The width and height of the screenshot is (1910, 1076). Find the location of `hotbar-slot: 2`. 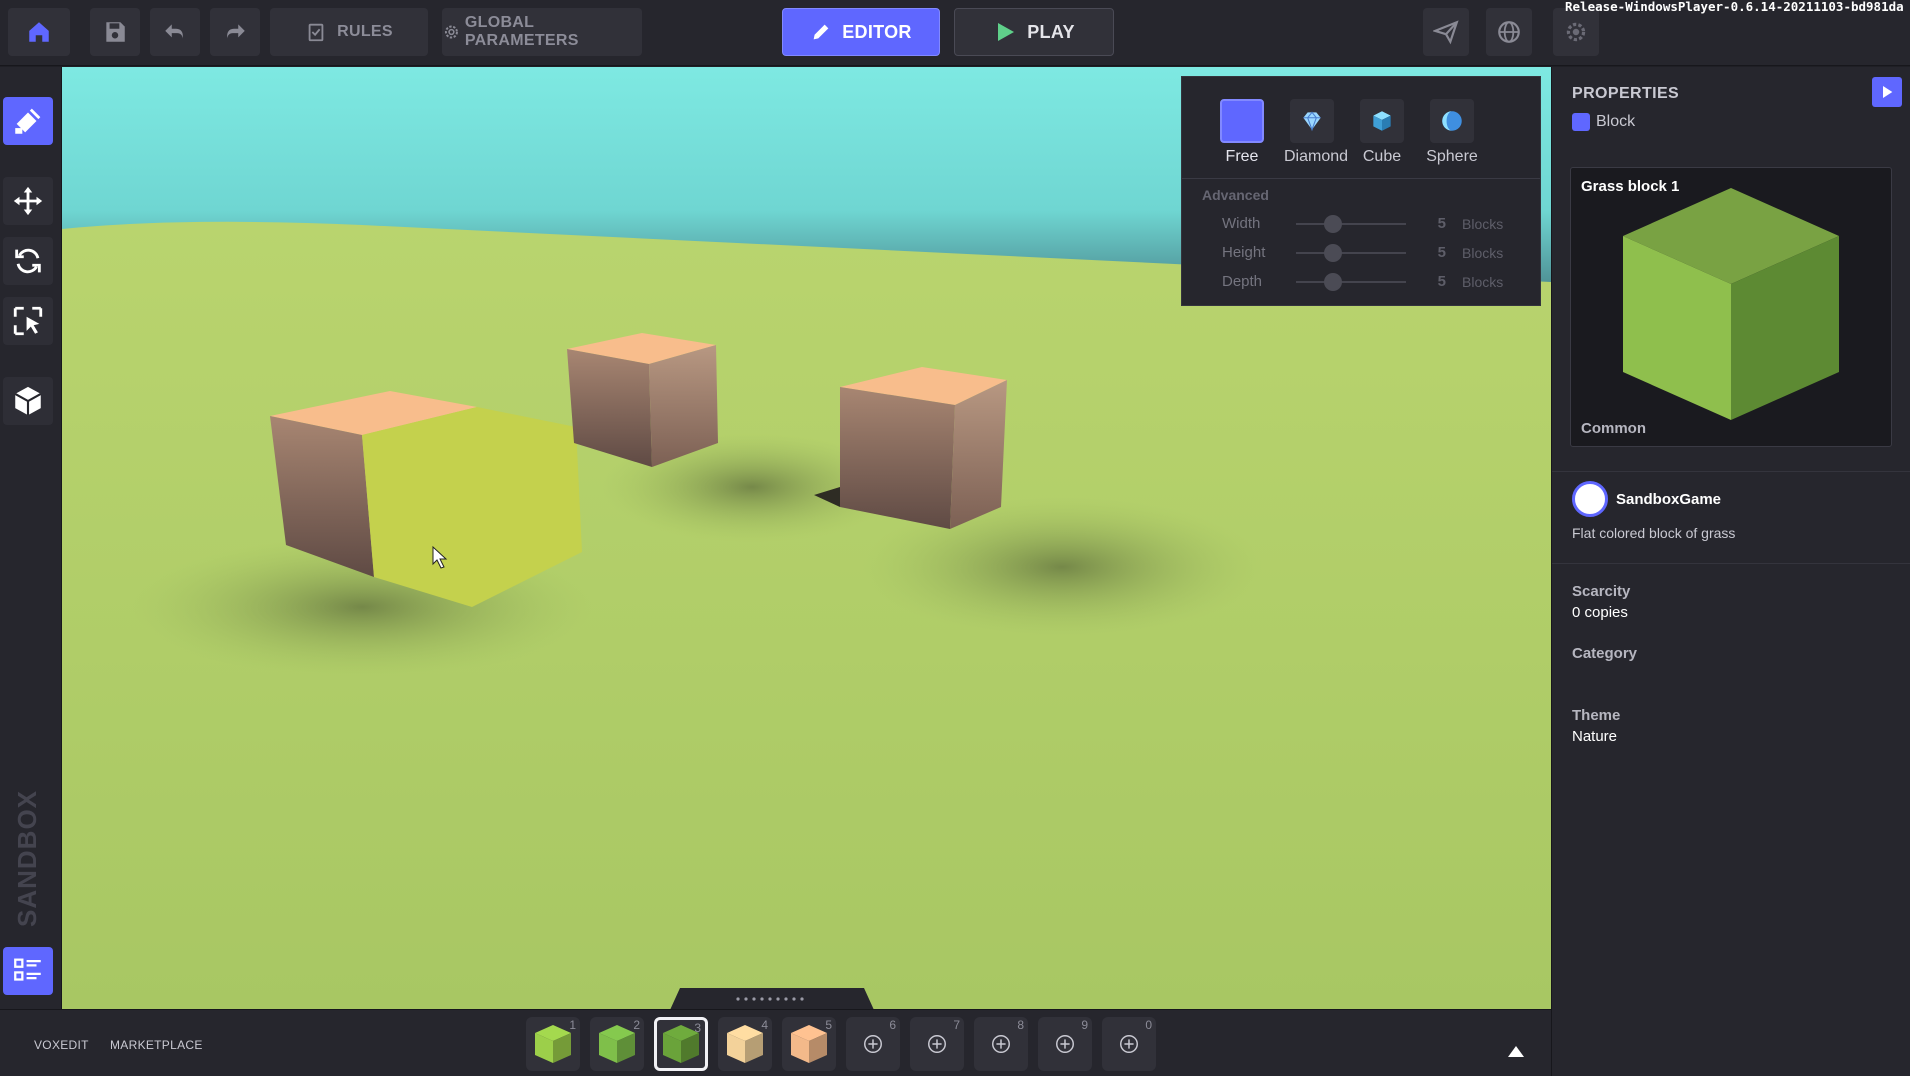

hotbar-slot: 2 is located at coordinates (617, 1044).